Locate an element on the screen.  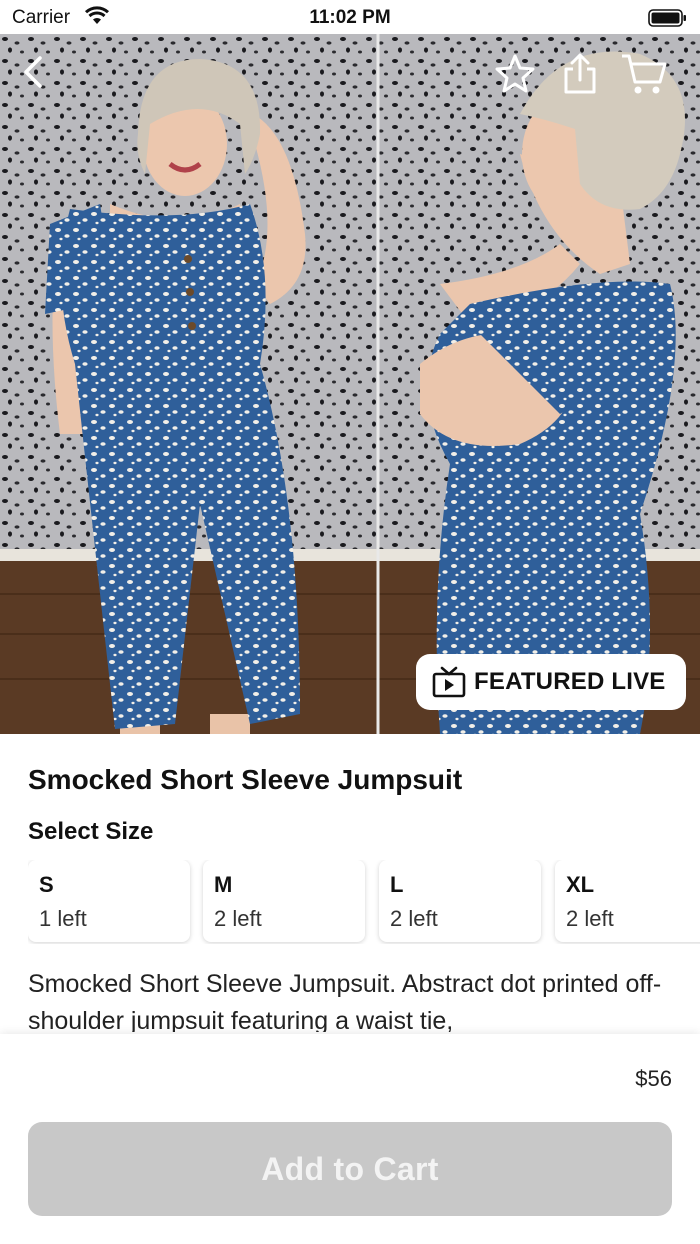
tv-play-icon is located at coordinates (449, 682).